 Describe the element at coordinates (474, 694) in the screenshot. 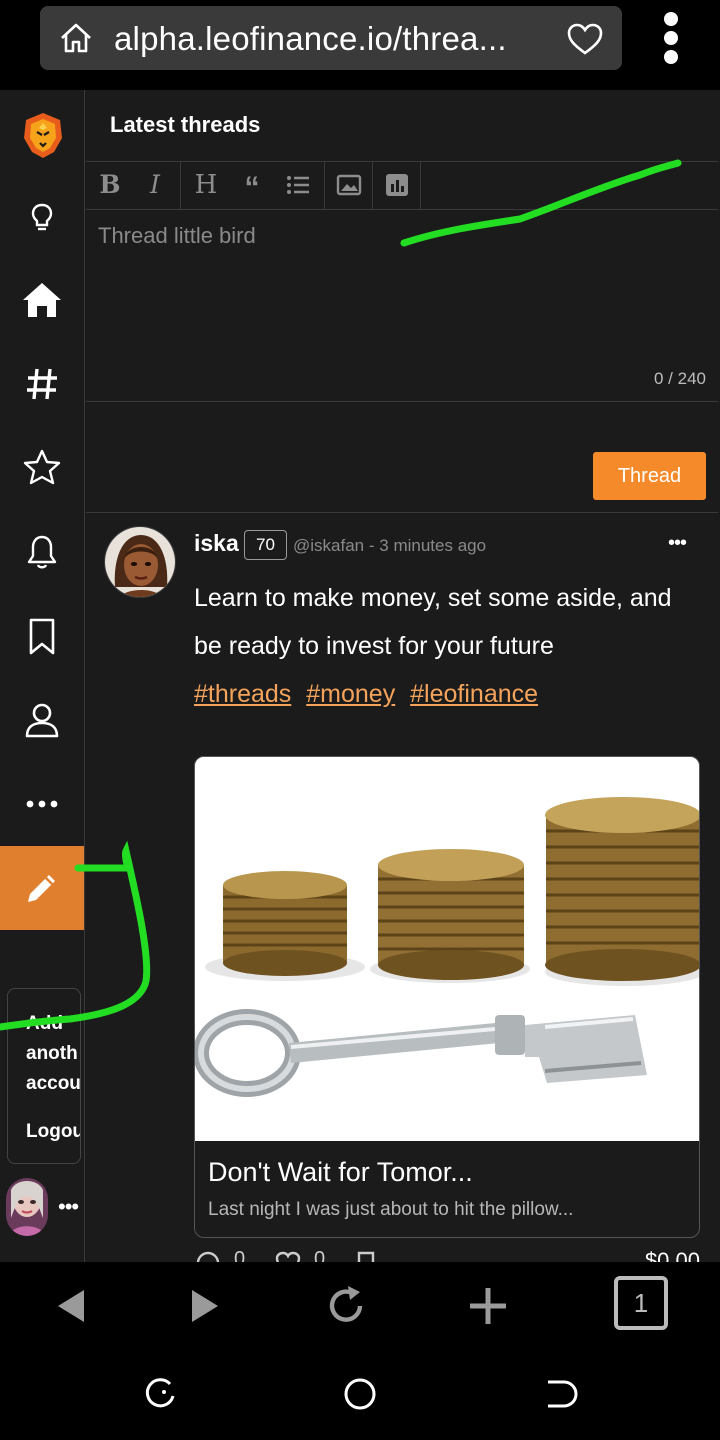

I see `tag-link: #leofinance` at that location.